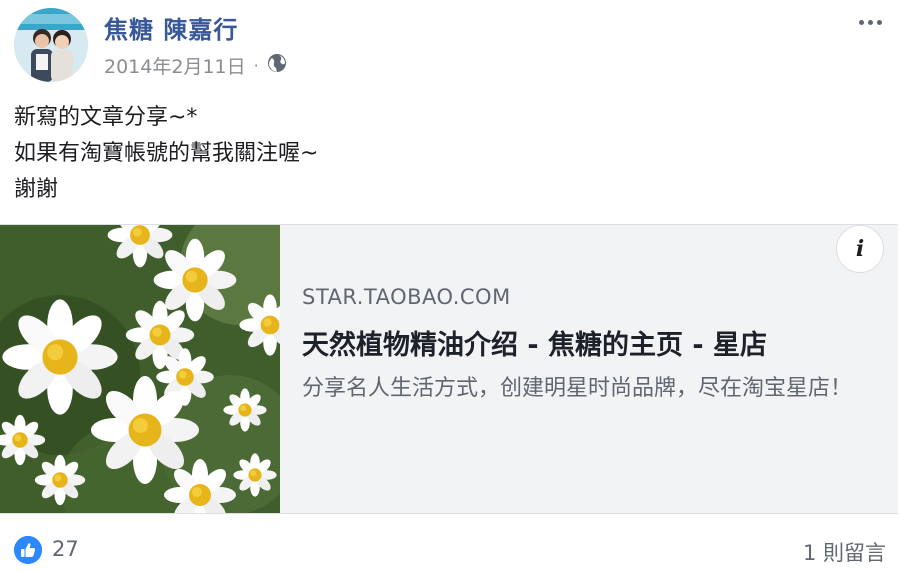 This screenshot has height=571, width=900. What do you see at coordinates (65, 549) in the screenshot?
I see `like-count: 27` at bounding box center [65, 549].